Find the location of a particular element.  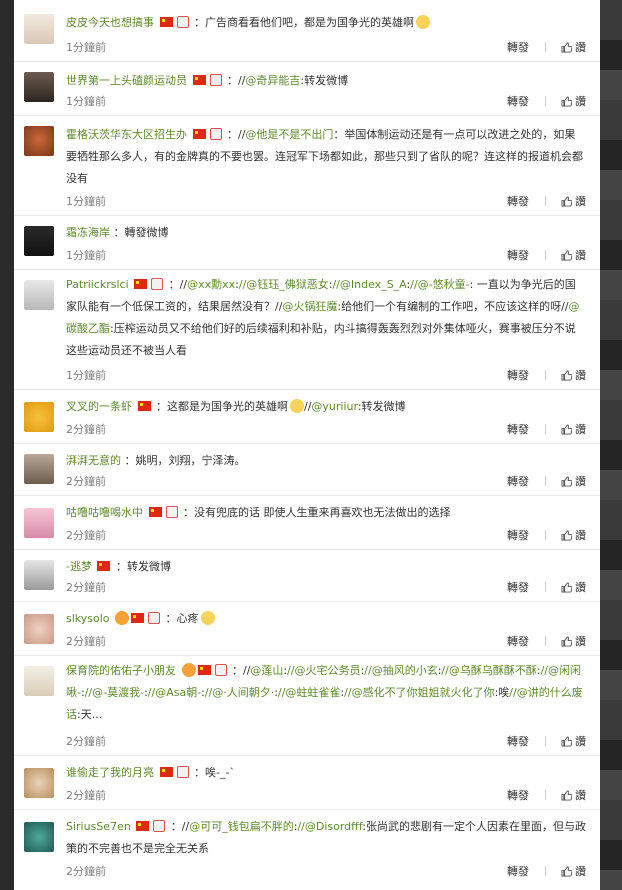

username: SiriusSe7en is located at coordinates (98, 826).